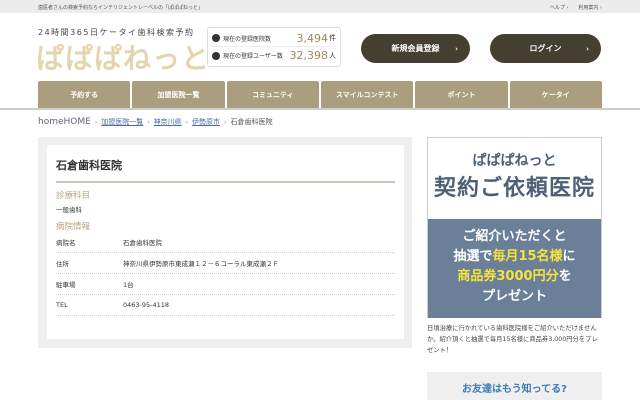  What do you see at coordinates (122, 122) in the screenshot?
I see `breadcrumb-clinics: 加盟医院一覧` at bounding box center [122, 122].